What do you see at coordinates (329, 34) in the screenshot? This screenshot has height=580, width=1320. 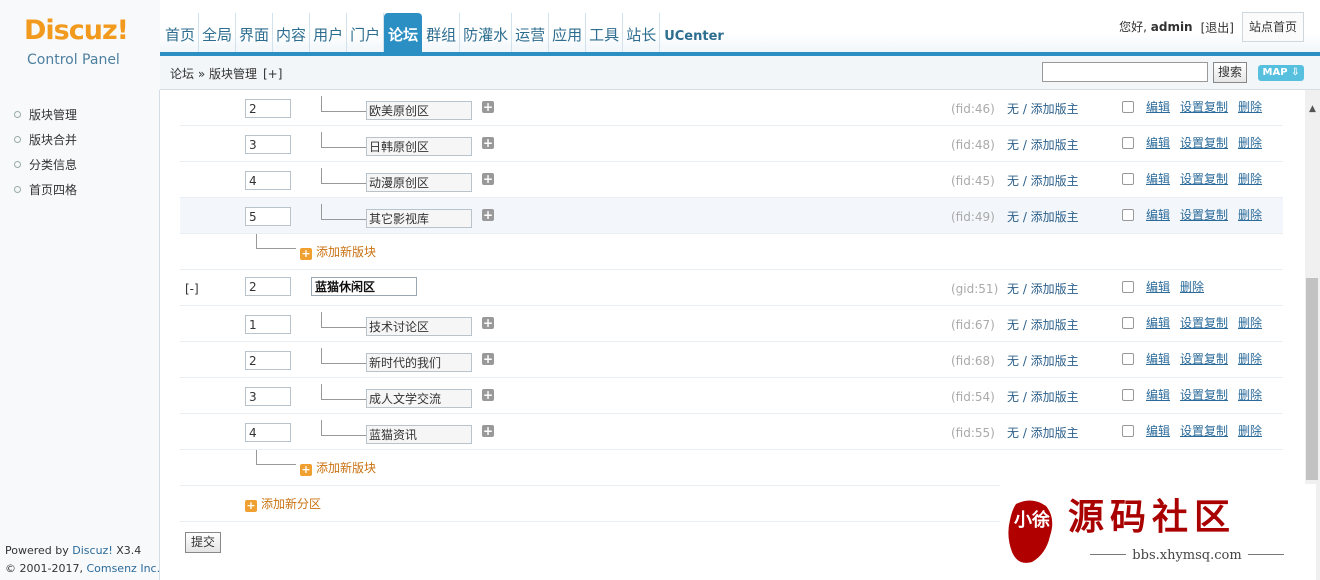 I see `nav-user: 用户` at bounding box center [329, 34].